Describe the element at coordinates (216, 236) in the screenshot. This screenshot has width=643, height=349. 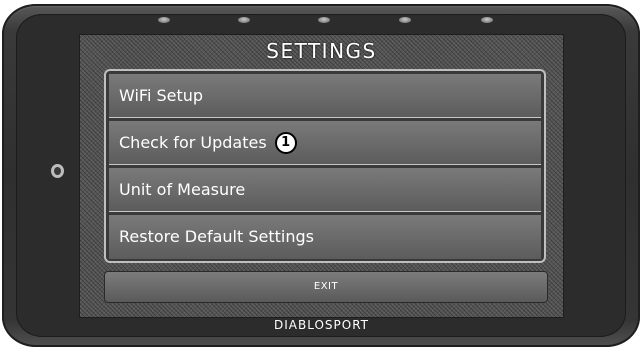
I see `menu-item-label: Restore Default Settings` at that location.